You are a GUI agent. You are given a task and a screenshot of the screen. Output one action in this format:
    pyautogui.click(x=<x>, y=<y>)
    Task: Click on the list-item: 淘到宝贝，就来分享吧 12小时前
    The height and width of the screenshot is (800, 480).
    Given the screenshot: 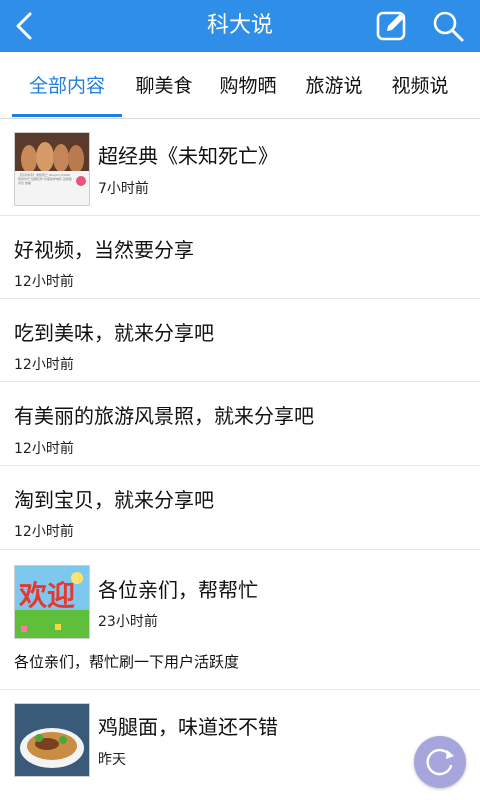 What is the action you would take?
    pyautogui.click(x=240, y=507)
    